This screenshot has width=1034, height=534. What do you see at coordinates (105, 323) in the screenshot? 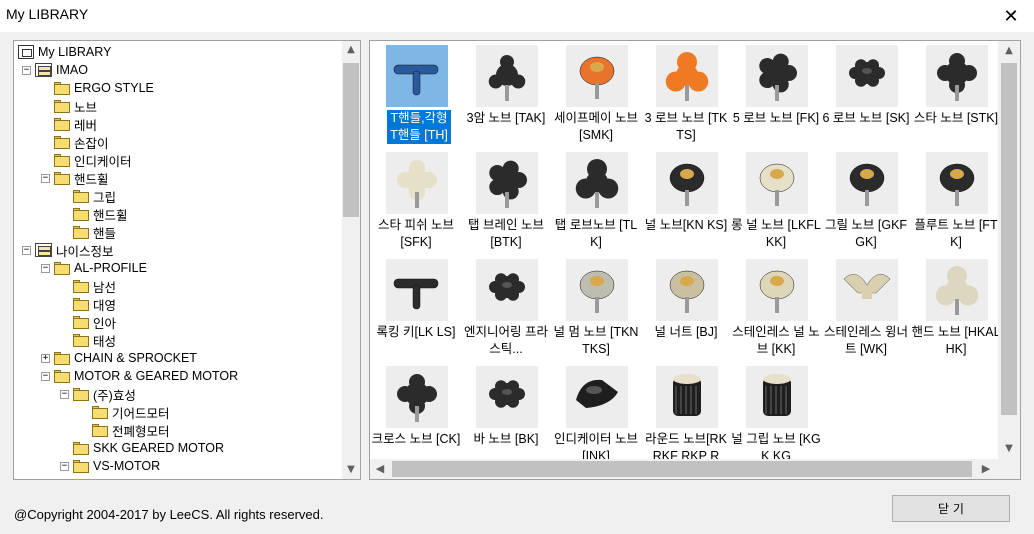
I see `tree-item-label: 인아` at bounding box center [105, 323].